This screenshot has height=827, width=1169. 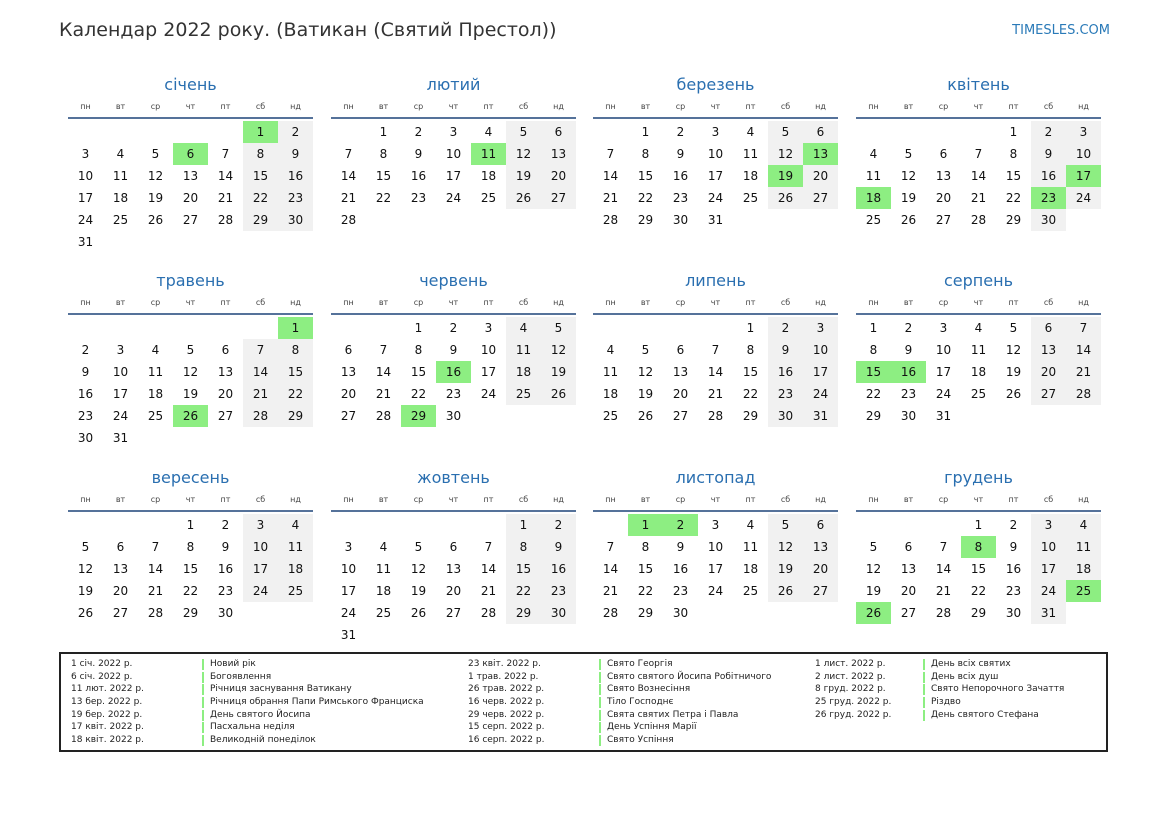 What do you see at coordinates (750, 591) in the screenshot?
I see `day-cell: 25` at bounding box center [750, 591].